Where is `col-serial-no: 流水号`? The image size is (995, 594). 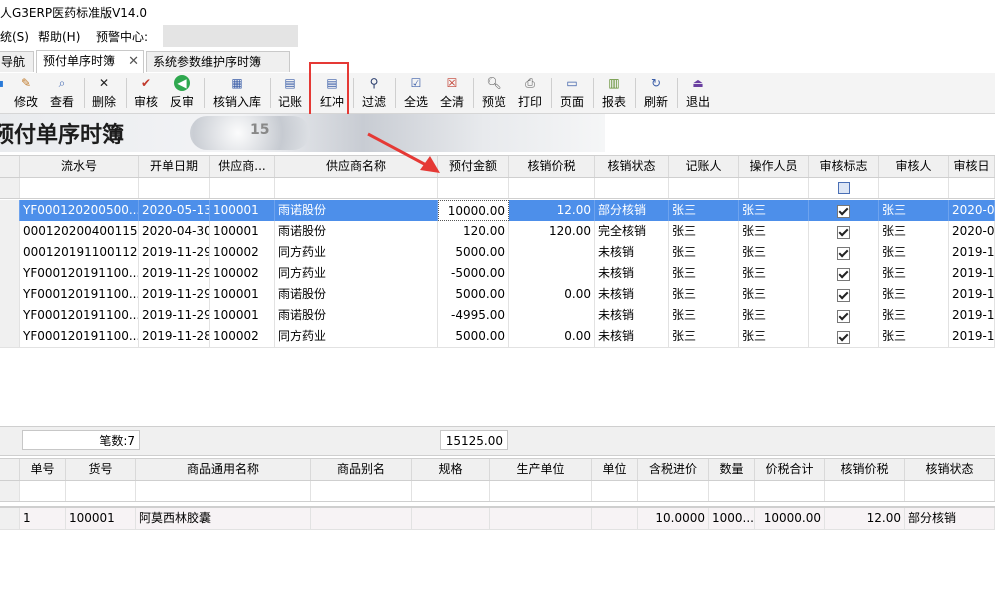 col-serial-no: 流水号 is located at coordinates (79, 166).